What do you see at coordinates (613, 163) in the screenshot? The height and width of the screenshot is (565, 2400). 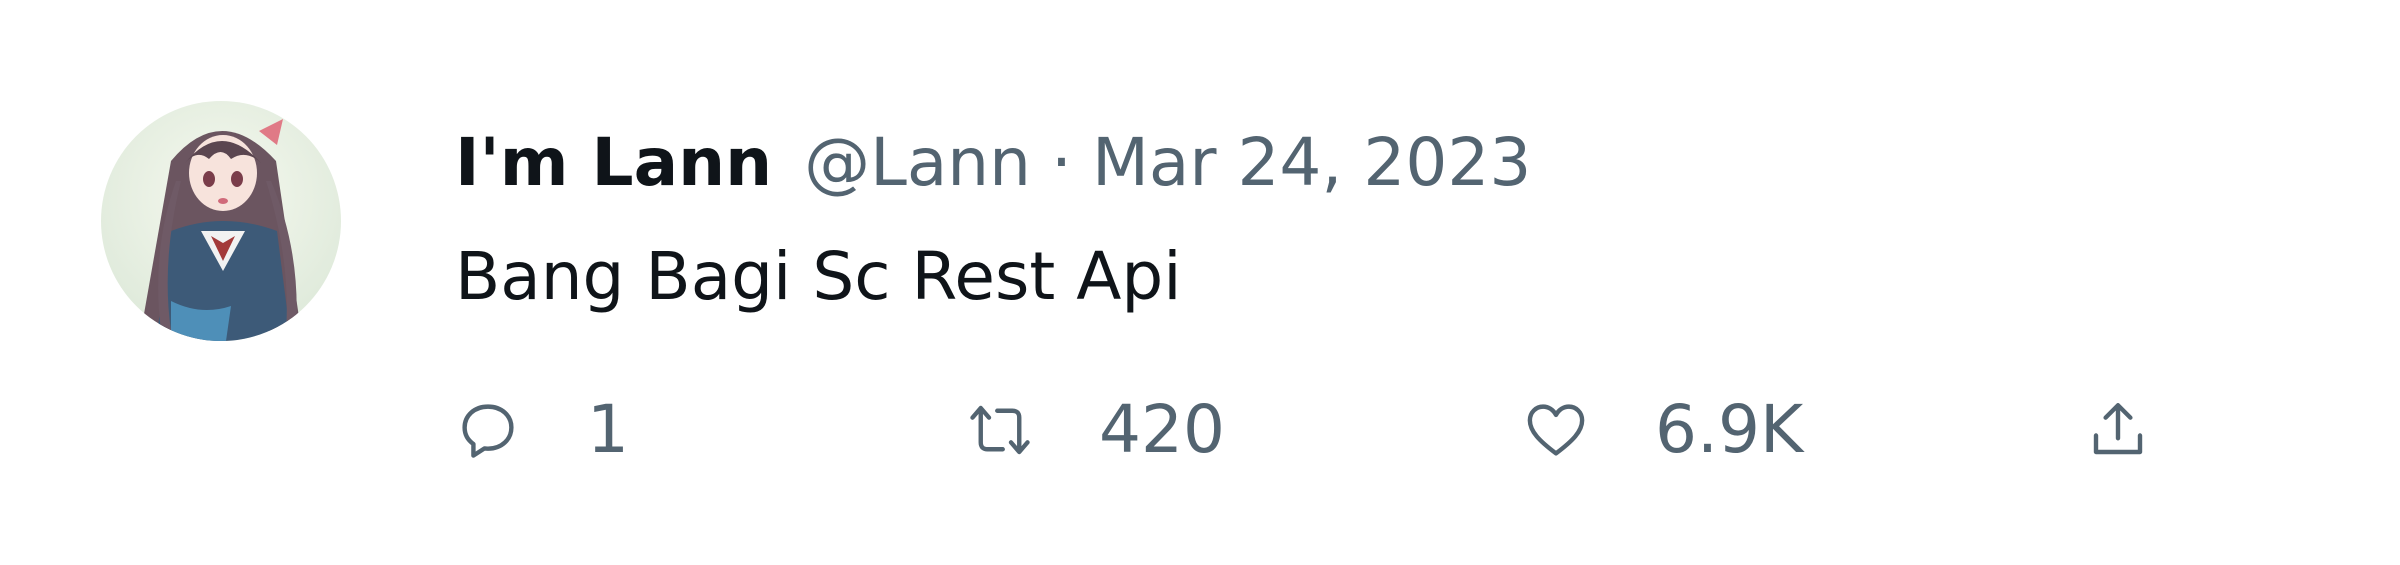 I see `author-display-name: I'm Lann` at bounding box center [613, 163].